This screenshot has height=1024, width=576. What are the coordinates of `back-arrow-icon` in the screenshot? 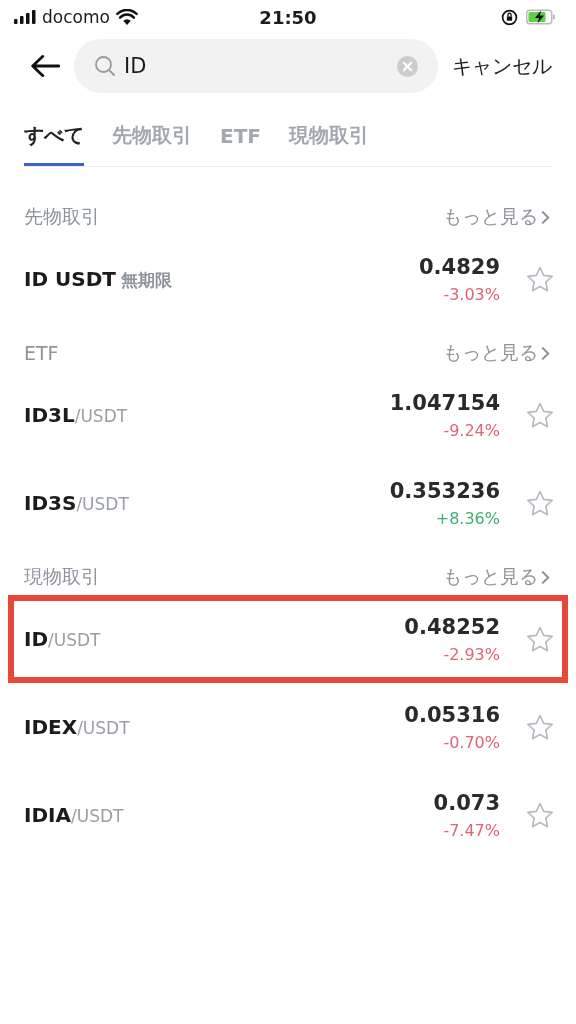 It's located at (45, 66).